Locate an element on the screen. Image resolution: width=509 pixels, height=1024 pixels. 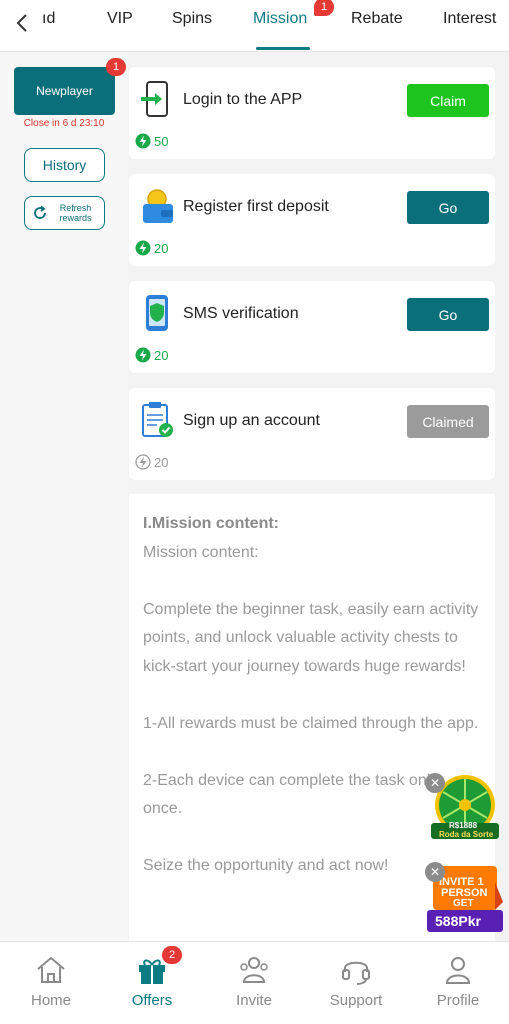
refresh-icon is located at coordinates (39, 212).